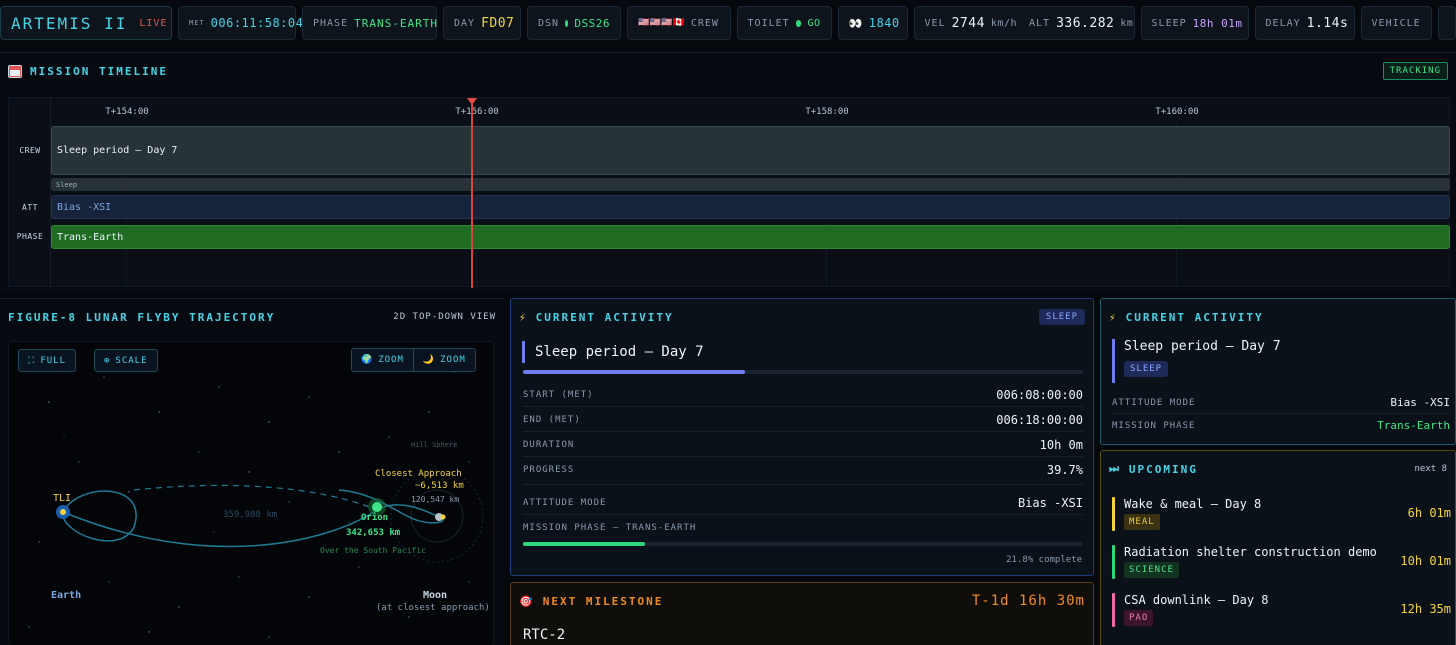 The width and height of the screenshot is (1456, 645). What do you see at coordinates (552, 420) in the screenshot?
I see `end-label: END (MET)` at bounding box center [552, 420].